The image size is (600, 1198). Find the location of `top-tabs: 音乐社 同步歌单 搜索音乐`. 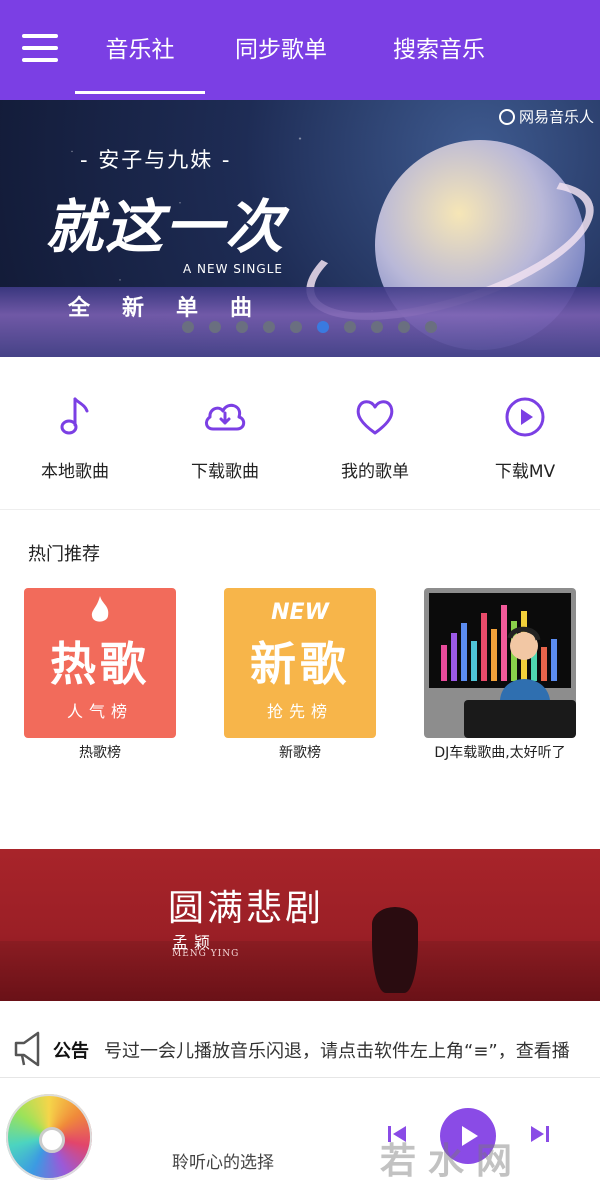

top-tabs: 音乐社 同步歌单 搜索音乐 is located at coordinates (294, 50).